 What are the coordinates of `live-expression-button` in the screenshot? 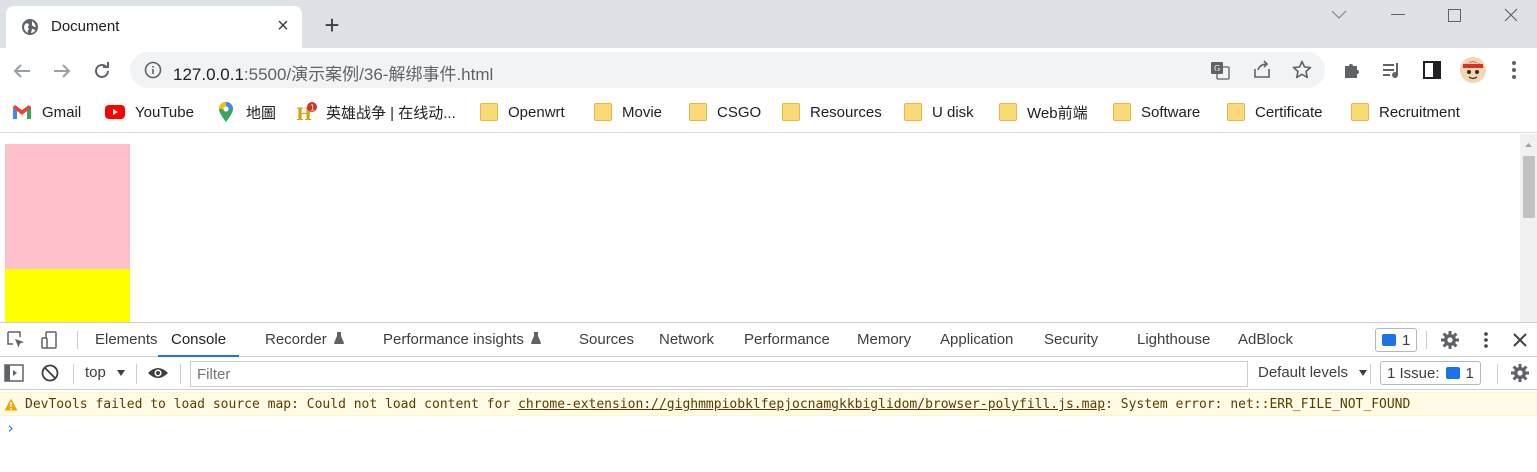 It's located at (158, 373).